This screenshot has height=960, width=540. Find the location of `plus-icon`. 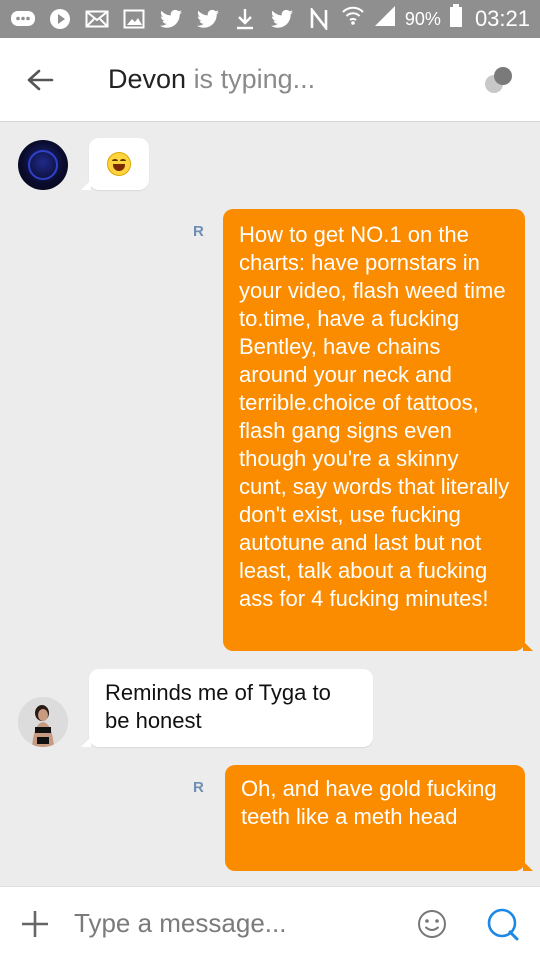

plus-icon is located at coordinates (35, 923).